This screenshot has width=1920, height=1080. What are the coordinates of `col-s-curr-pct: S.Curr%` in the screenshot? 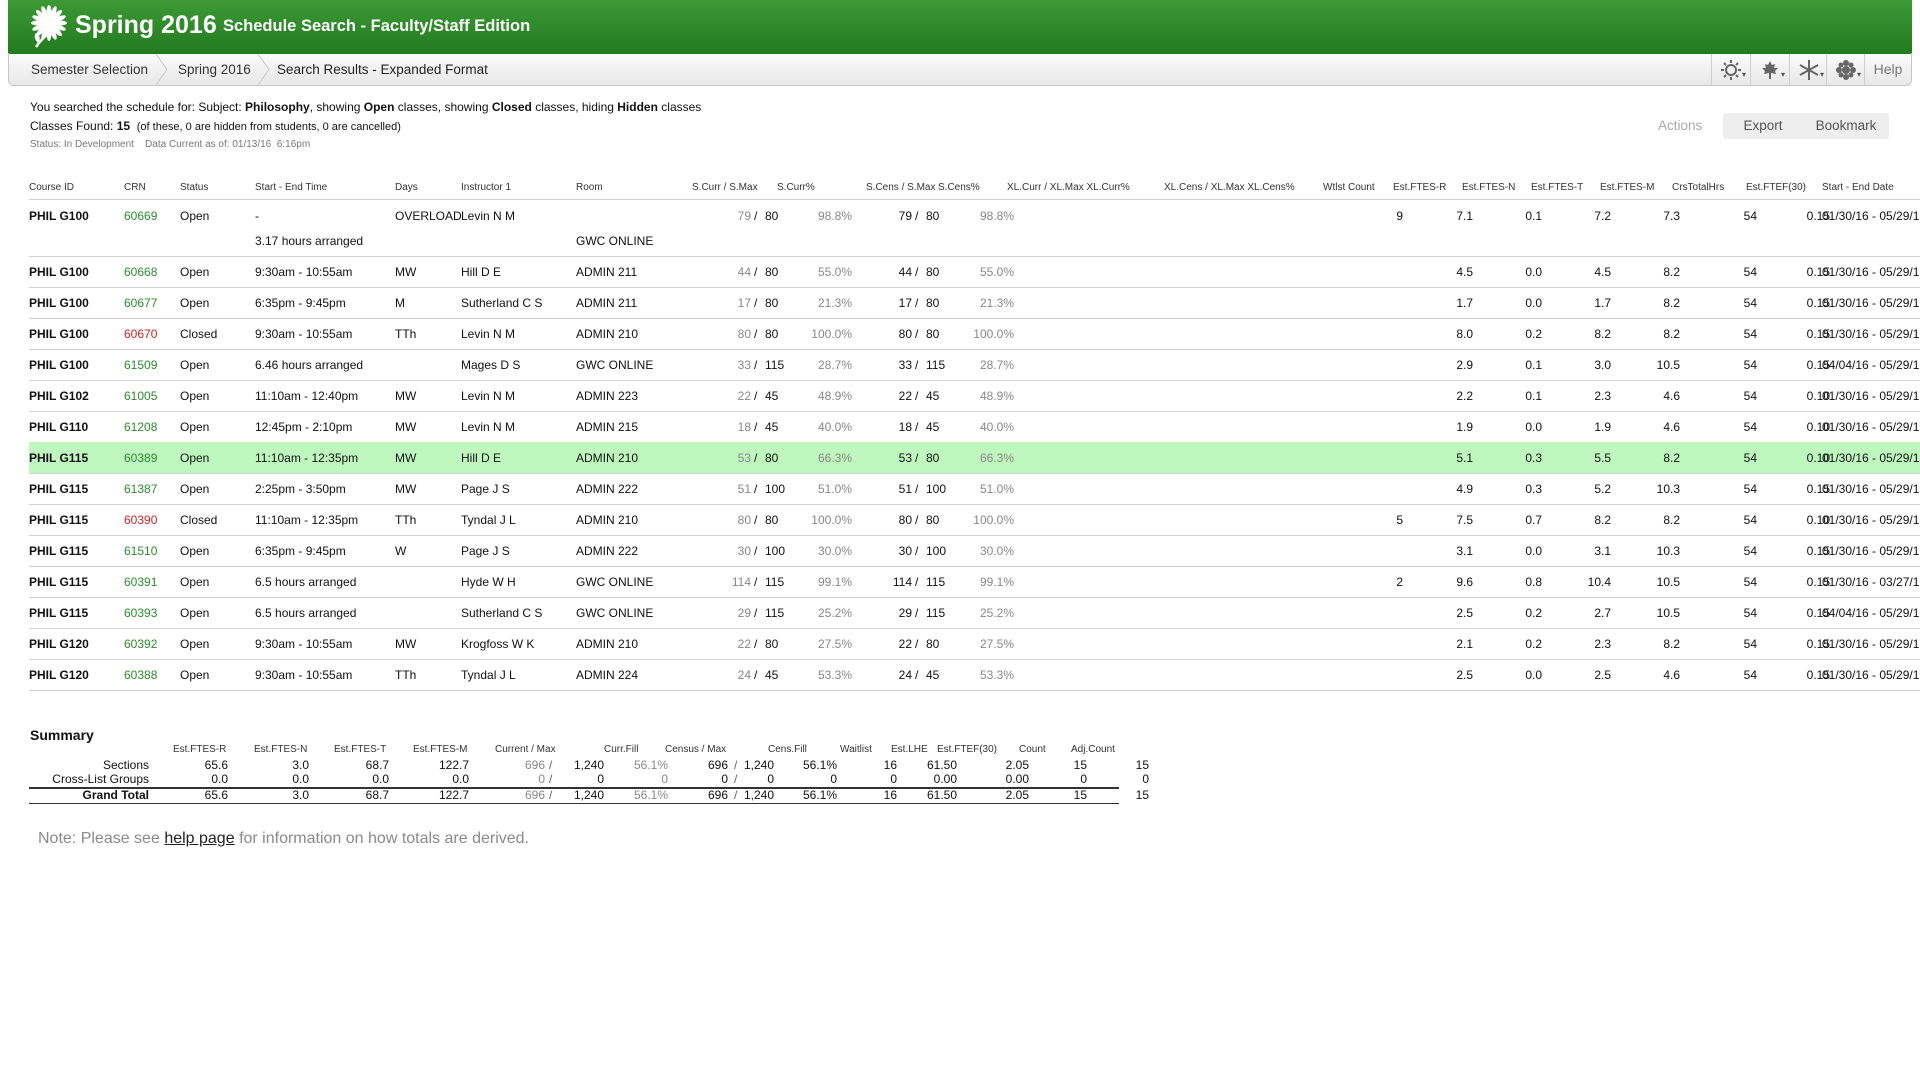 It's located at (796, 187).